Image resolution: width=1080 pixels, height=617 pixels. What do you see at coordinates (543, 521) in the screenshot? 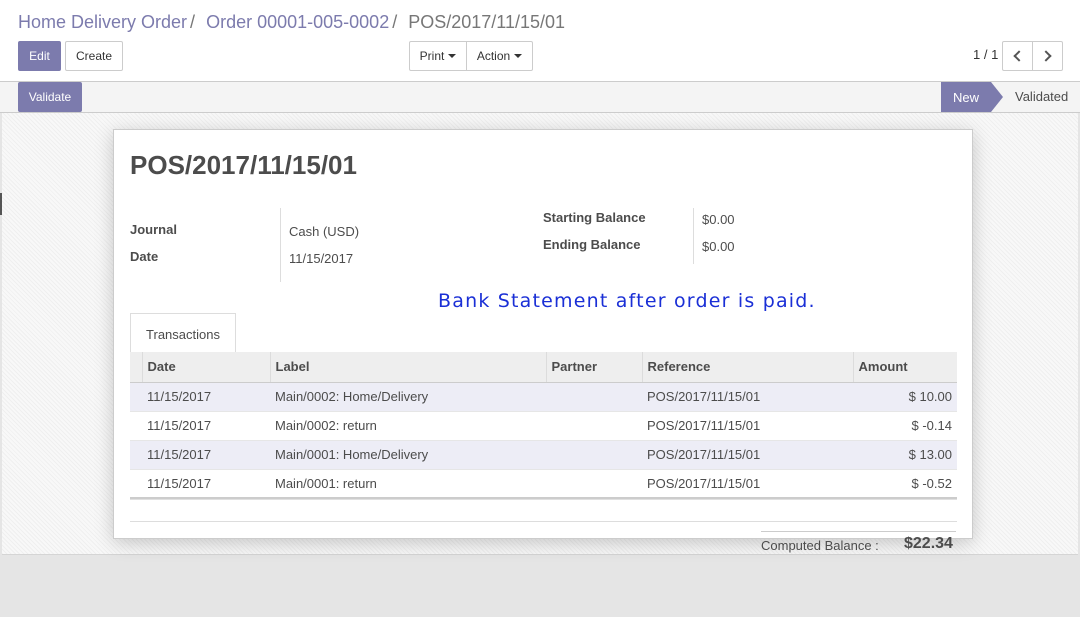
I see `table-footer-divider` at bounding box center [543, 521].